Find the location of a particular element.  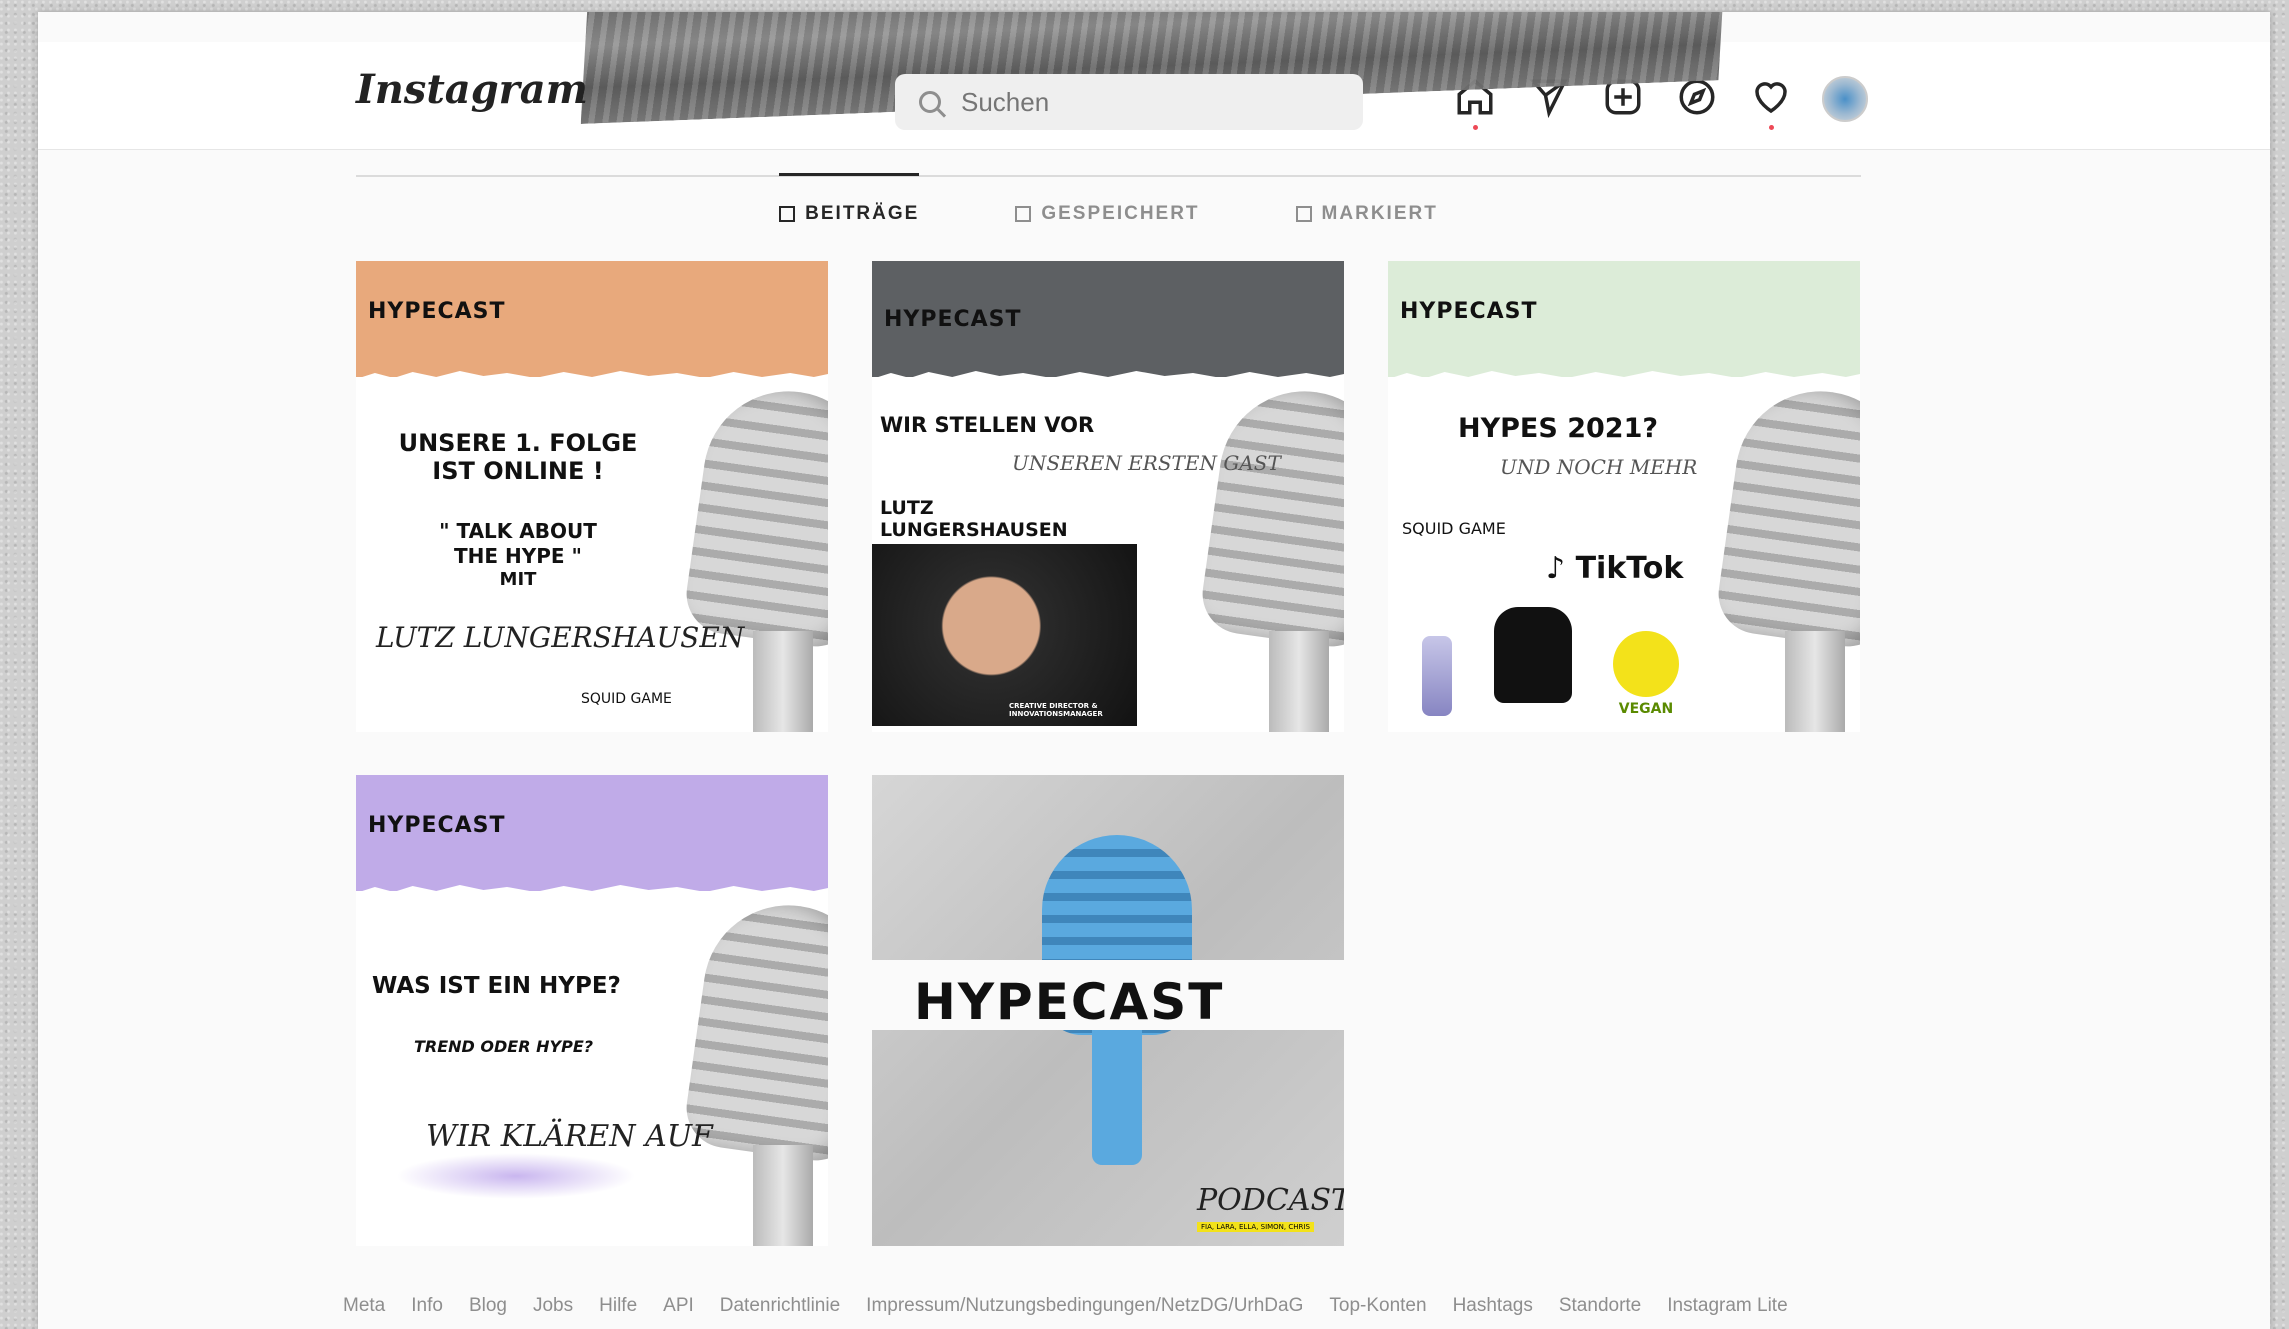

tab-tagged-label: MARKIERT is located at coordinates (1379, 213).